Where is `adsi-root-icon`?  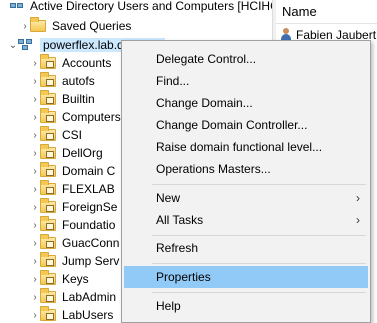
adsi-root-icon is located at coordinates (16, 6).